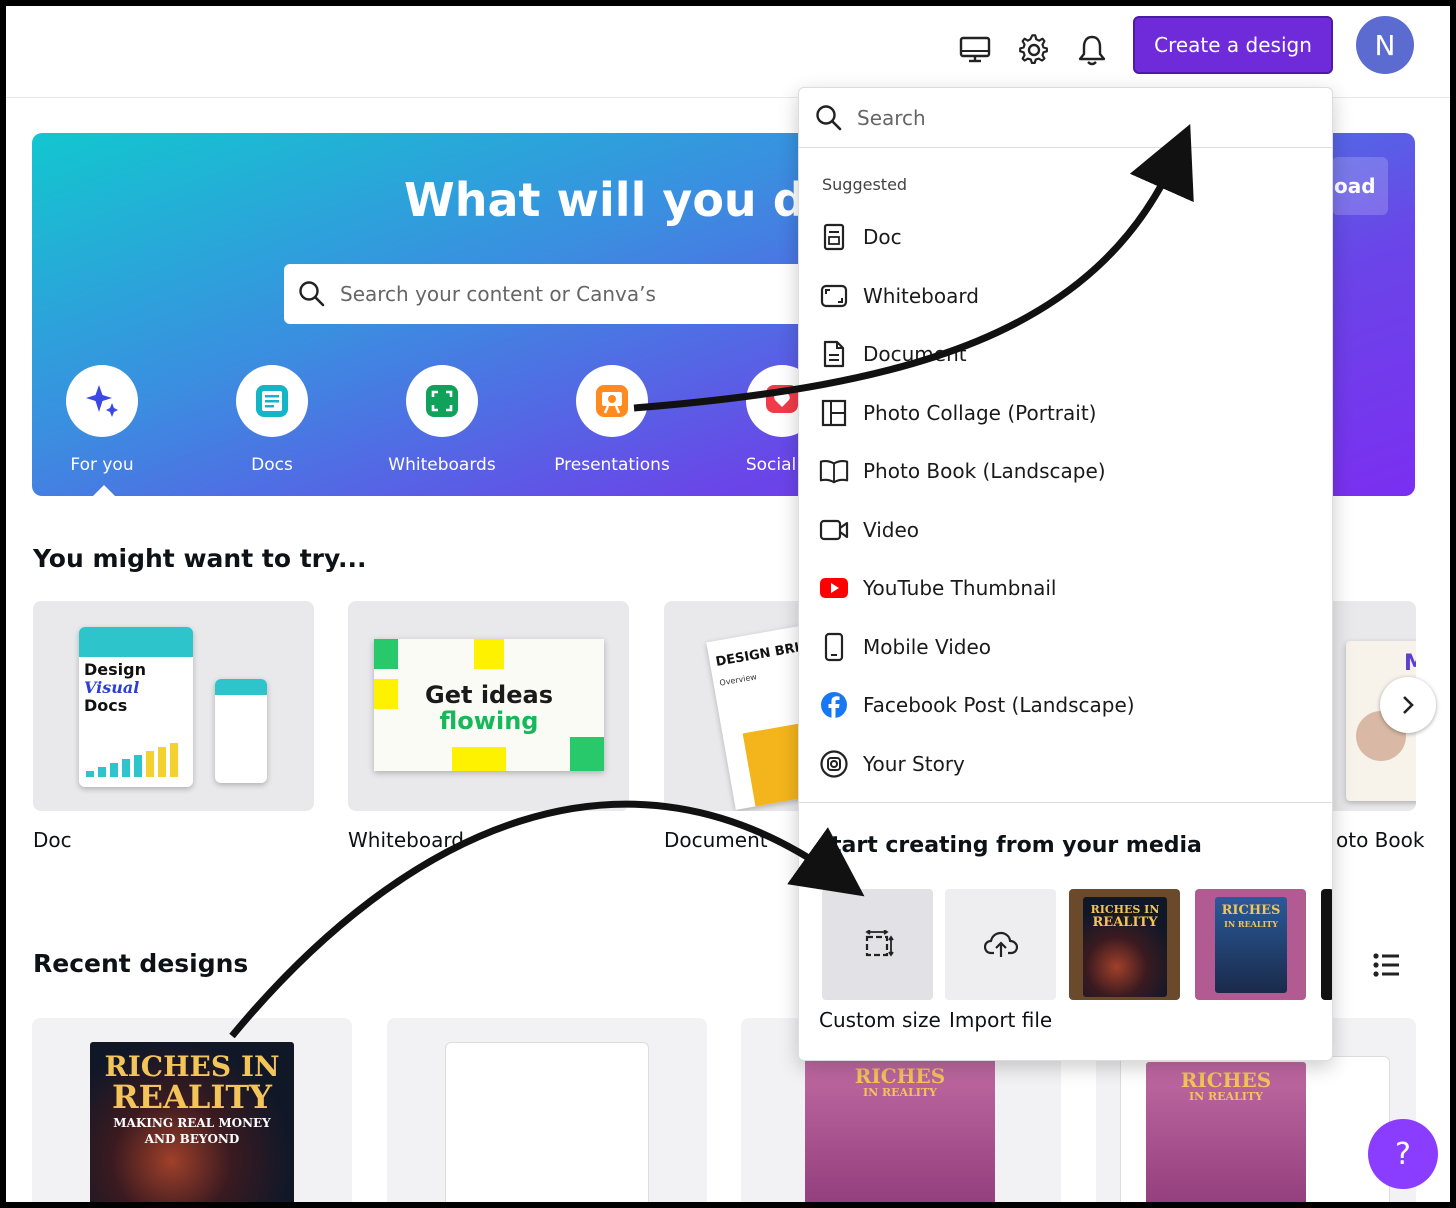 This screenshot has height=1208, width=1456. What do you see at coordinates (915, 354) in the screenshot?
I see `menu-item-label: Document` at bounding box center [915, 354].